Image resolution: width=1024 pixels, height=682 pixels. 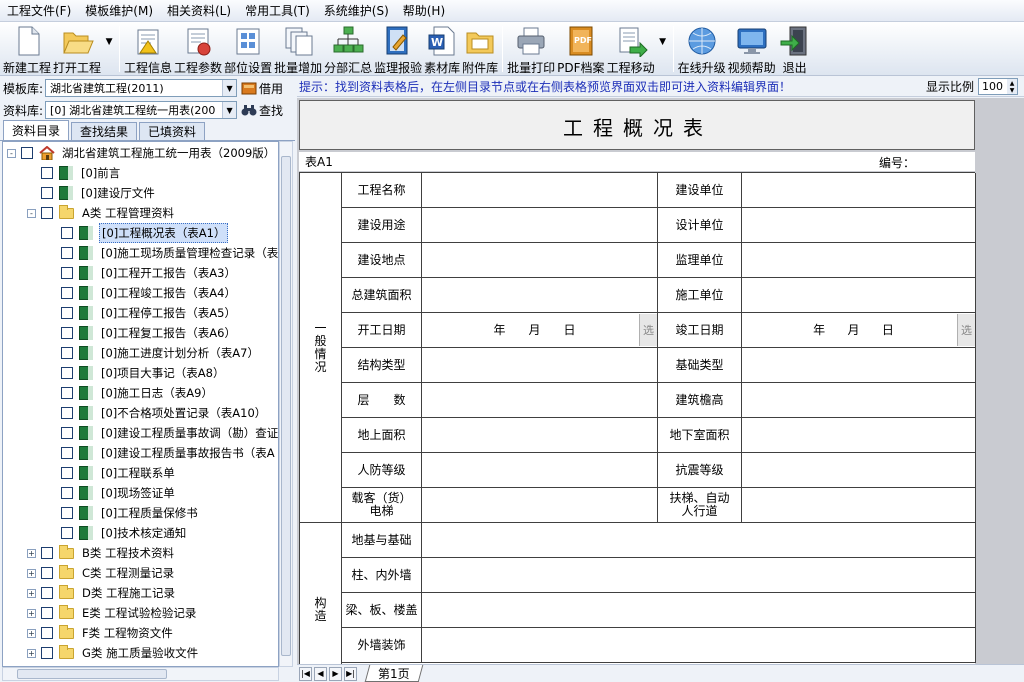 What do you see at coordinates (998, 86) in the screenshot?
I see `zoom-input: 100 ▲ ▼` at bounding box center [998, 86].